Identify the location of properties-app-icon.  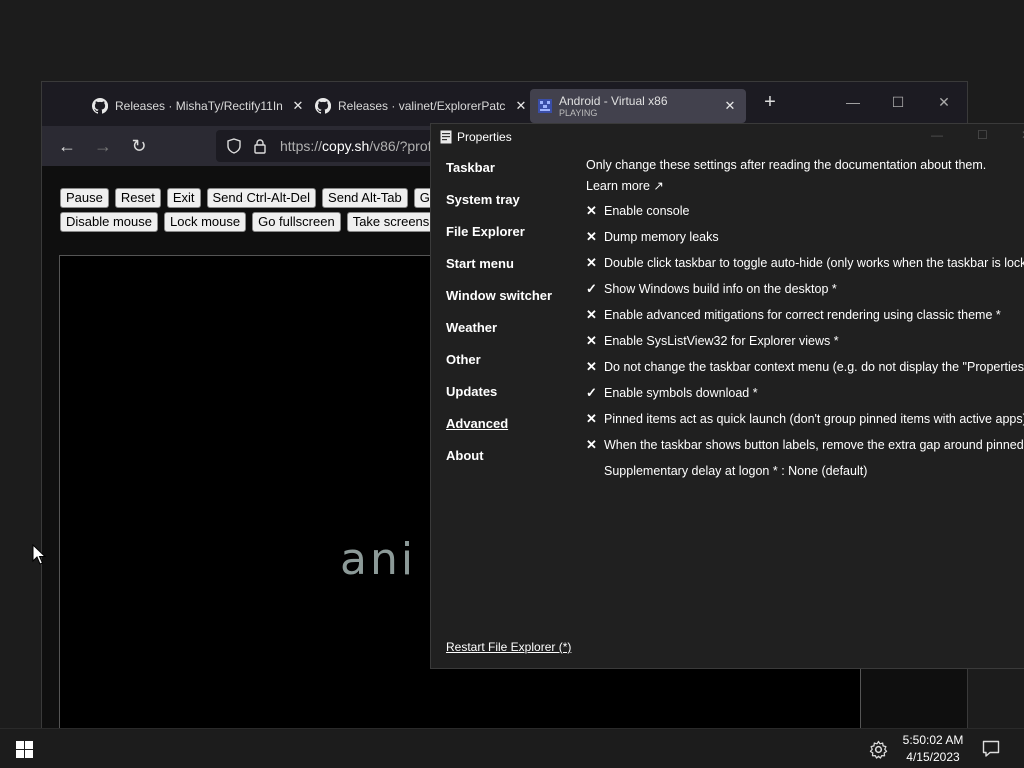
(446, 137).